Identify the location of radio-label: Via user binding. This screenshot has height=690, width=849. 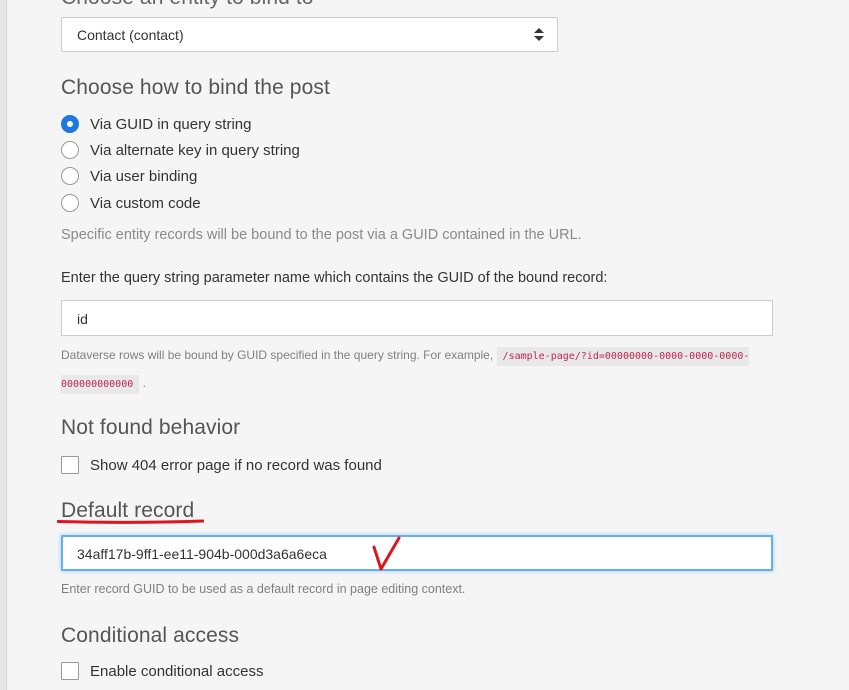
(144, 176).